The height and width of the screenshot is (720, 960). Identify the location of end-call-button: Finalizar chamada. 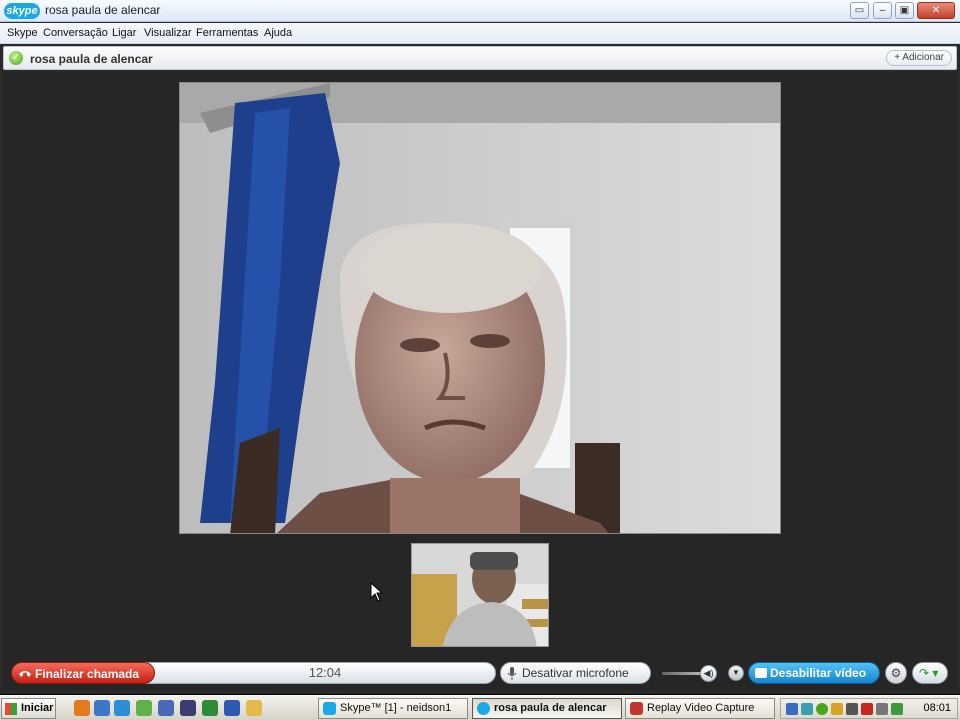
(83, 673).